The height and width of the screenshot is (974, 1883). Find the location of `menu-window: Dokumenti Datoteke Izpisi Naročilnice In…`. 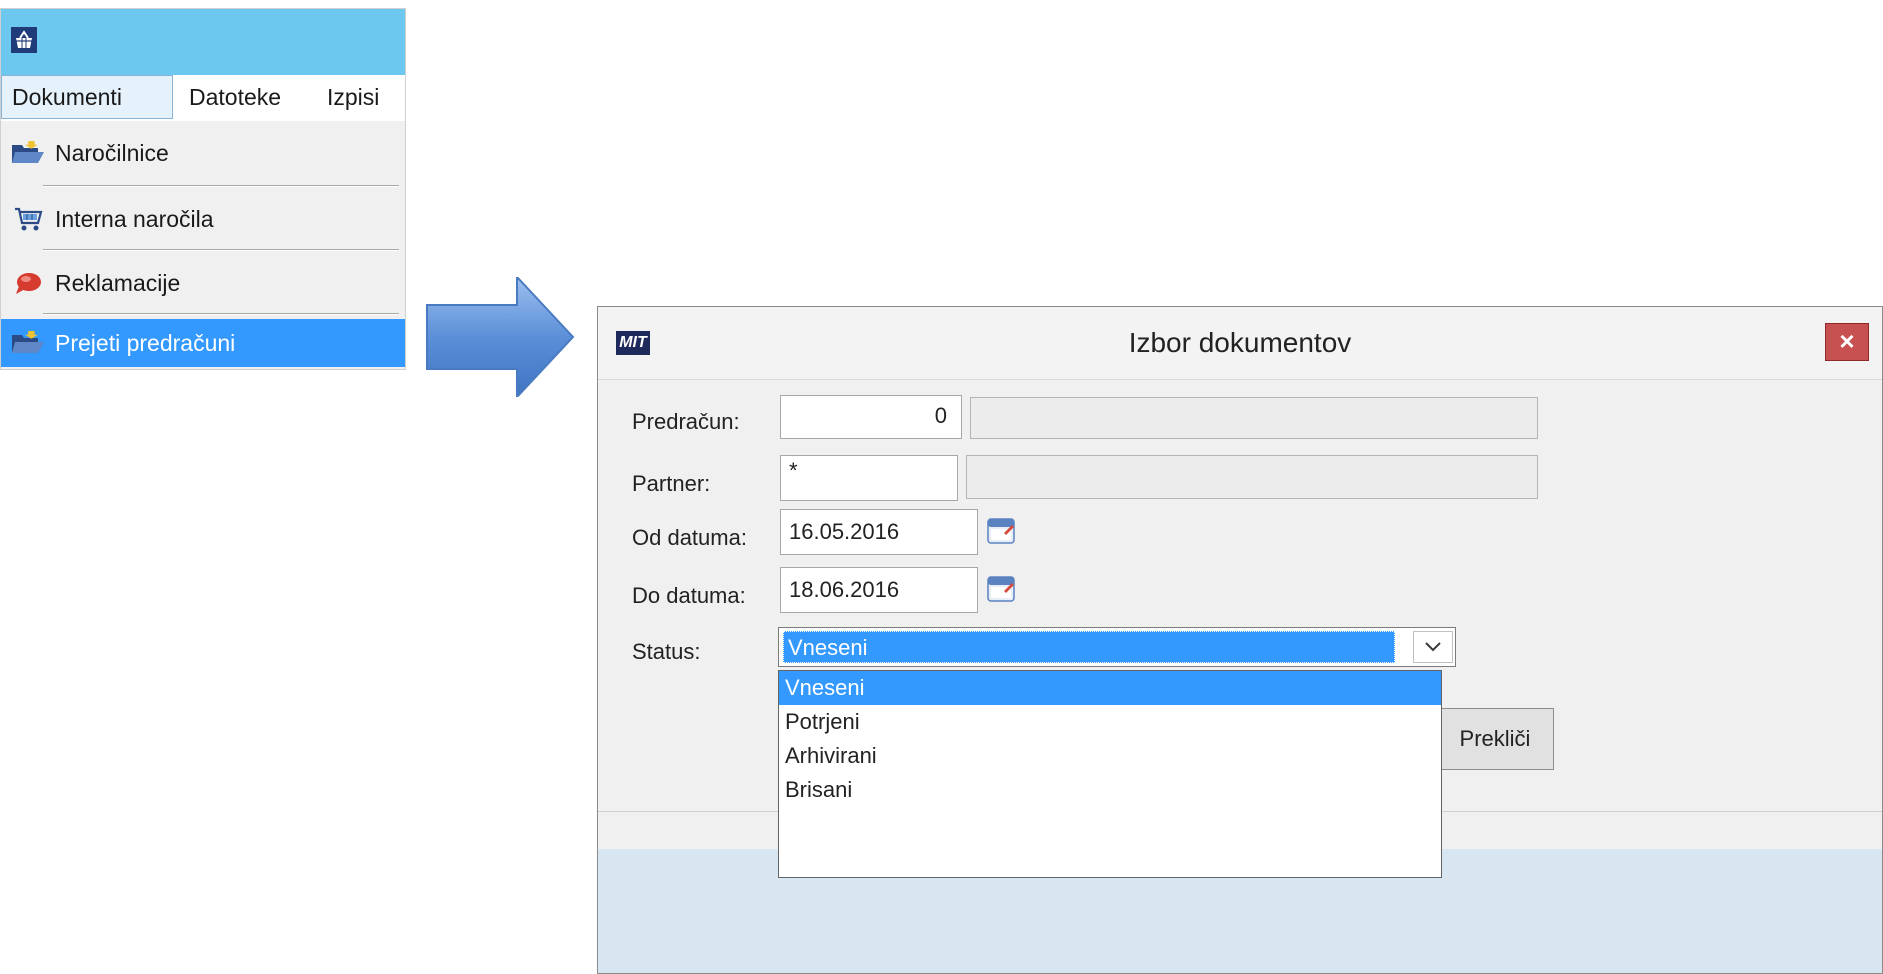

menu-window: Dokumenti Datoteke Izpisi Naročilnice In… is located at coordinates (203, 189).